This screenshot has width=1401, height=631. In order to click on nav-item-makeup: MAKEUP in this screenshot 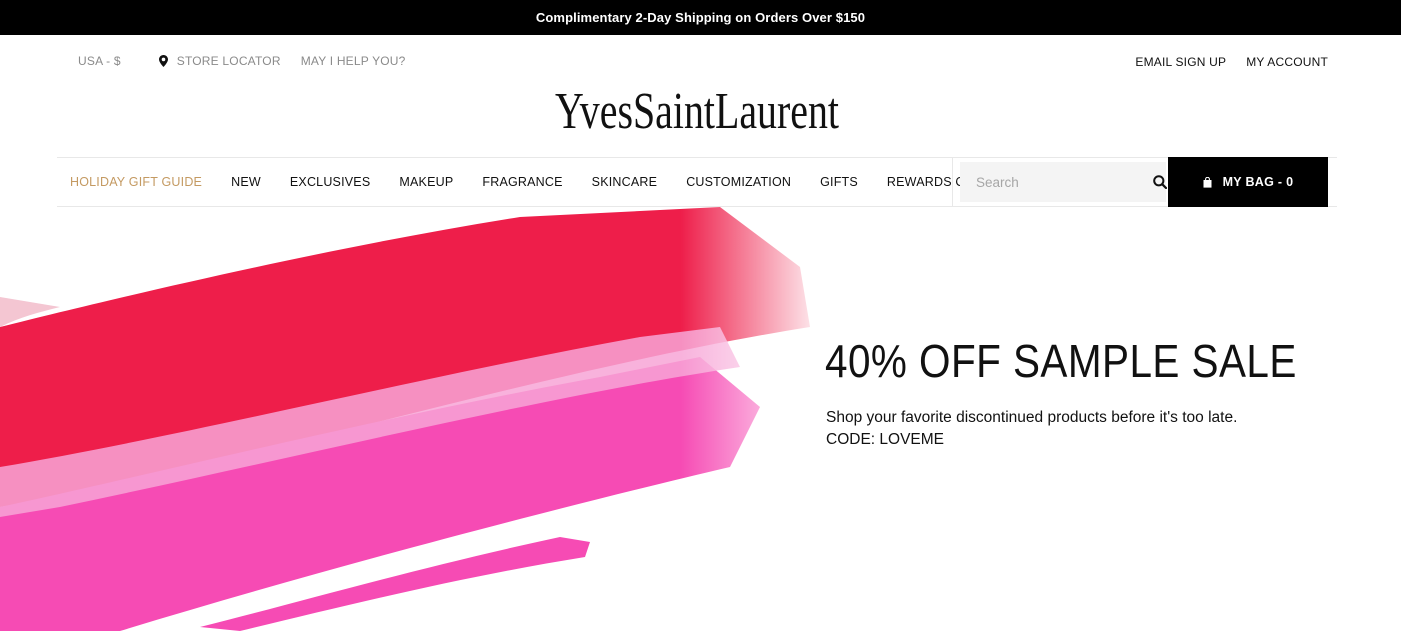, I will do `click(426, 182)`.